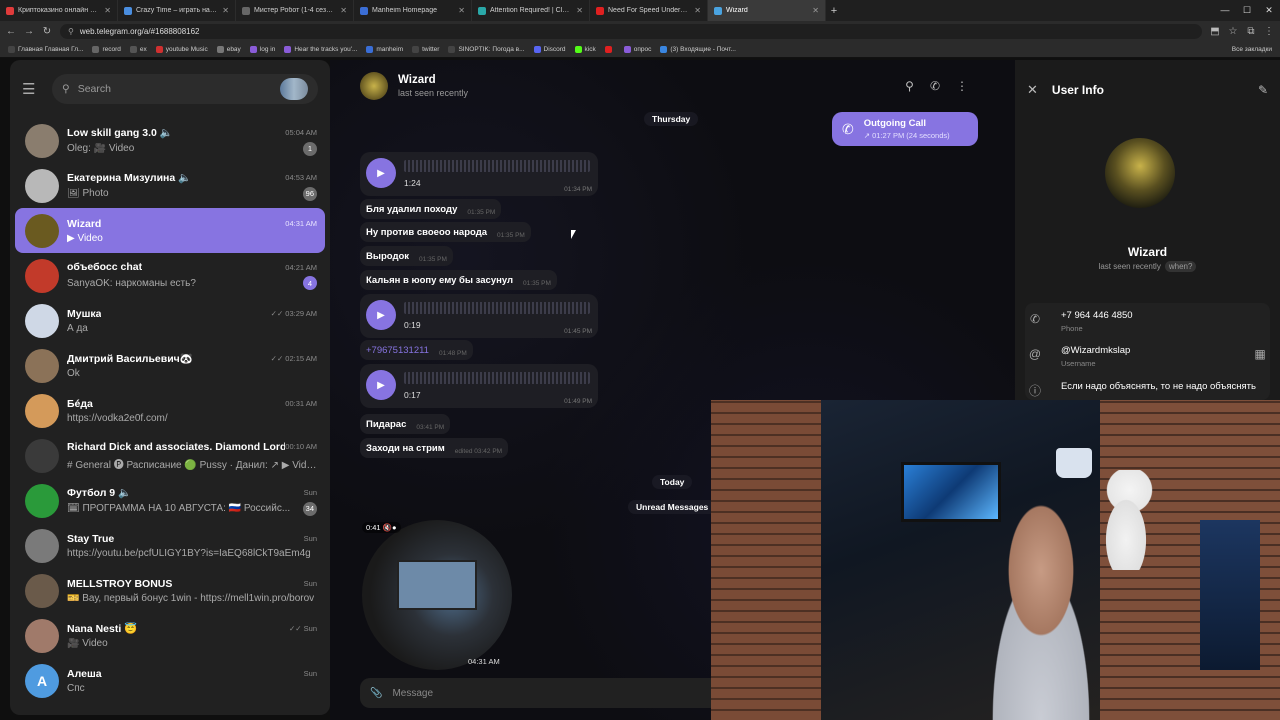 The image size is (1280, 720). What do you see at coordinates (458, 280) in the screenshot?
I see `text-message: Кальян в юопу ему бы засунул 01:35 PM` at bounding box center [458, 280].